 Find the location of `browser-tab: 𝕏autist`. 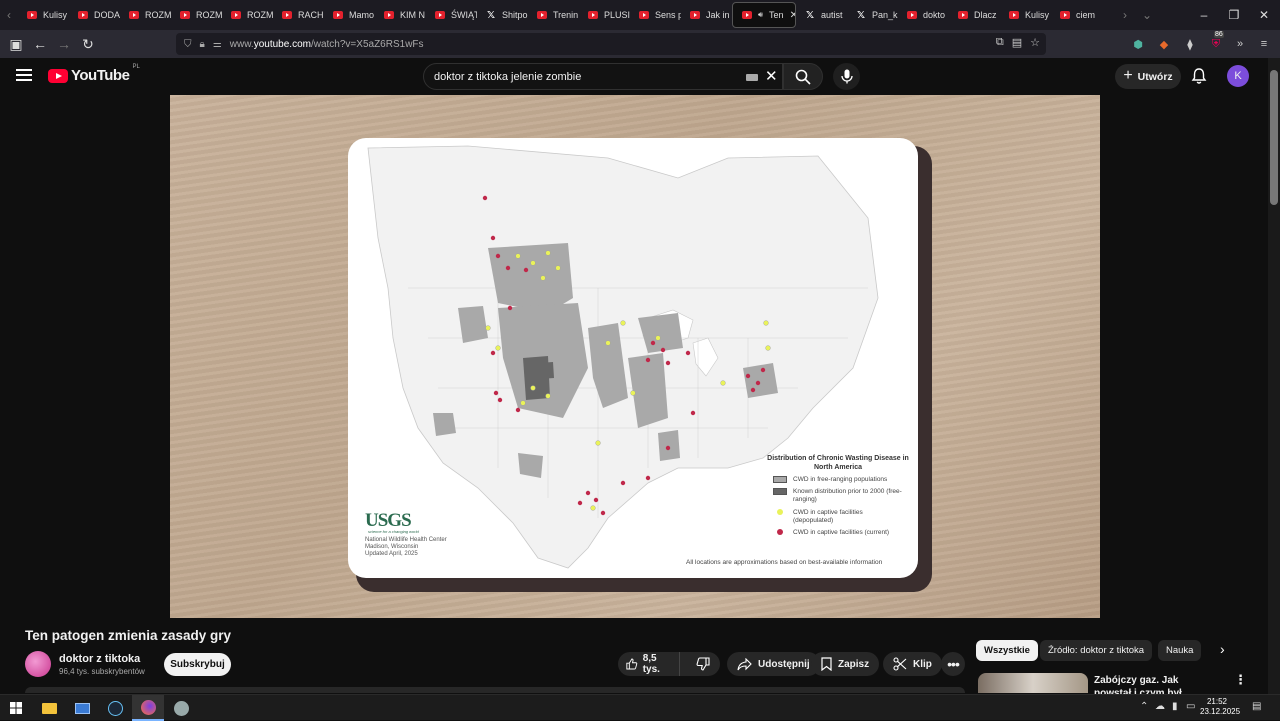

browser-tab: 𝕏autist is located at coordinates (821, 15).